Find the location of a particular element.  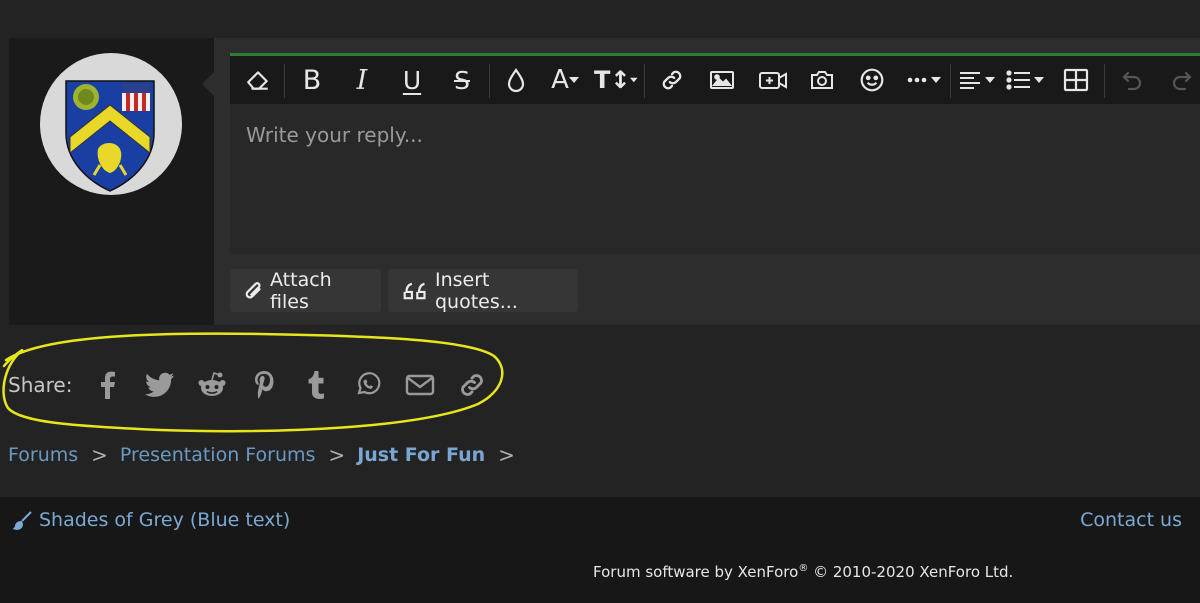

twitter-icon is located at coordinates (160, 385).